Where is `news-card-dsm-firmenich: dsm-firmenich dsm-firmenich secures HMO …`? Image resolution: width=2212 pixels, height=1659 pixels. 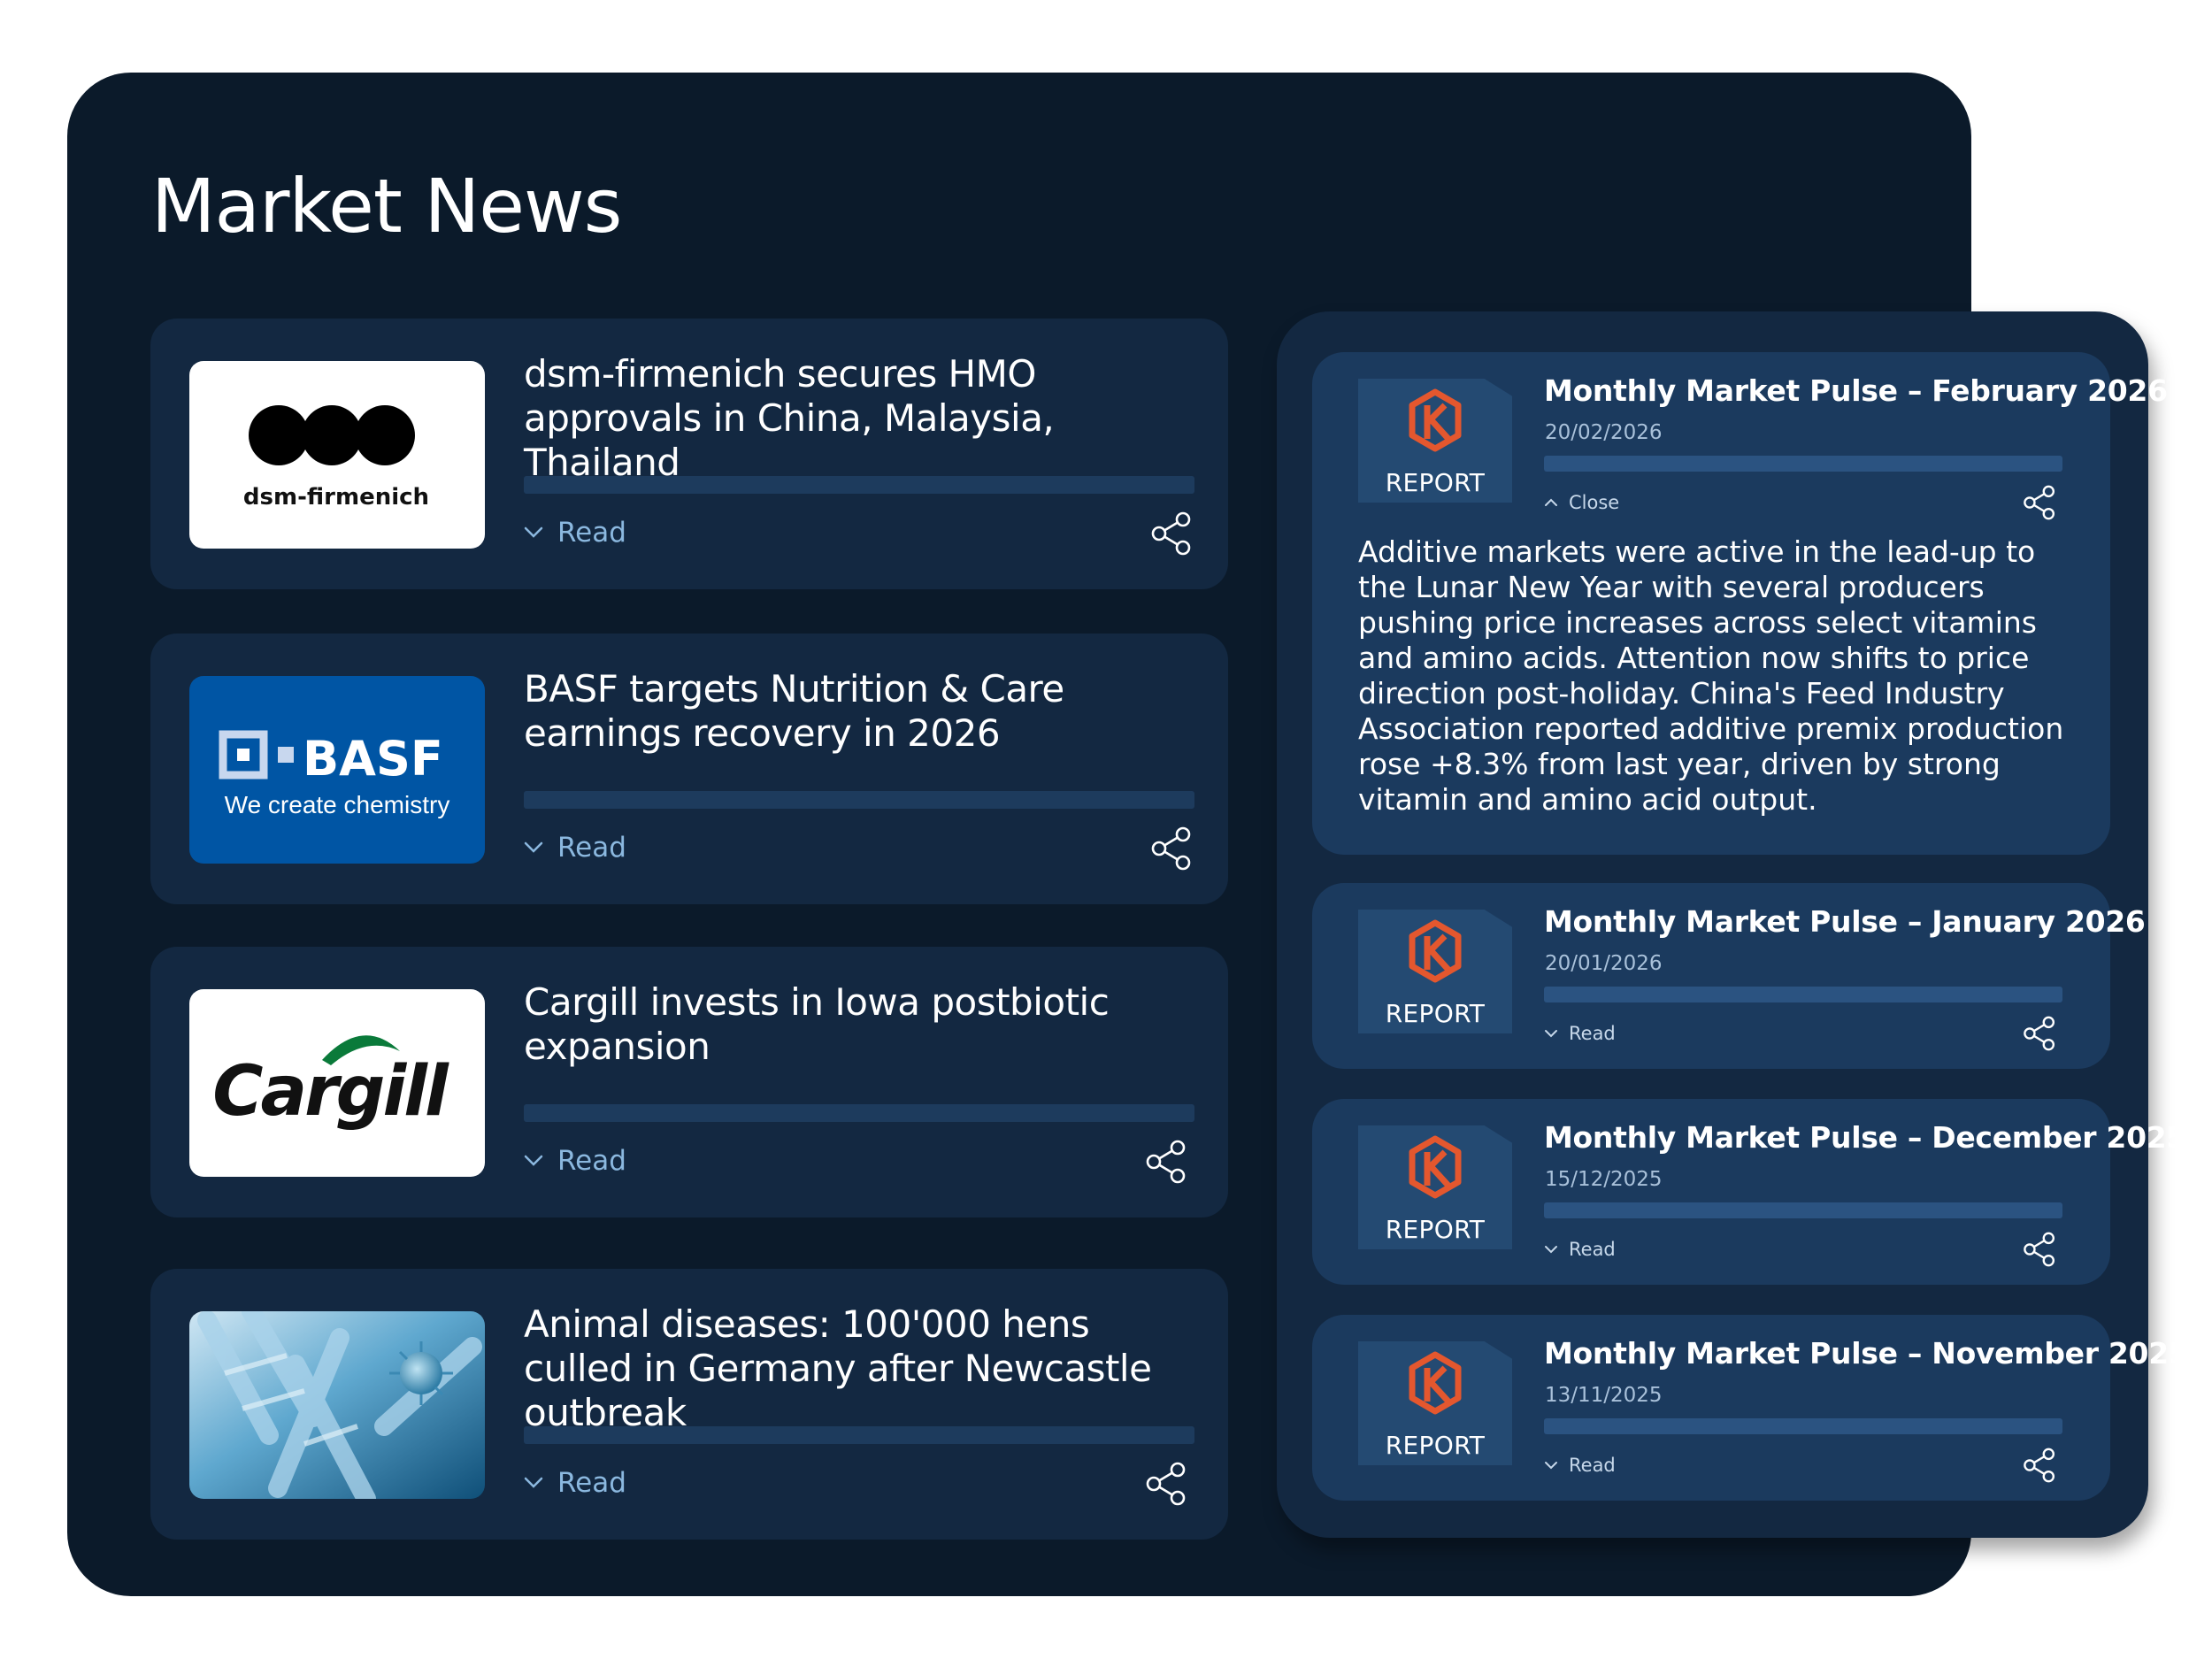
news-card-dsm-firmenich: dsm-firmenich dsm-firmenich secures HMO … is located at coordinates (689, 454).